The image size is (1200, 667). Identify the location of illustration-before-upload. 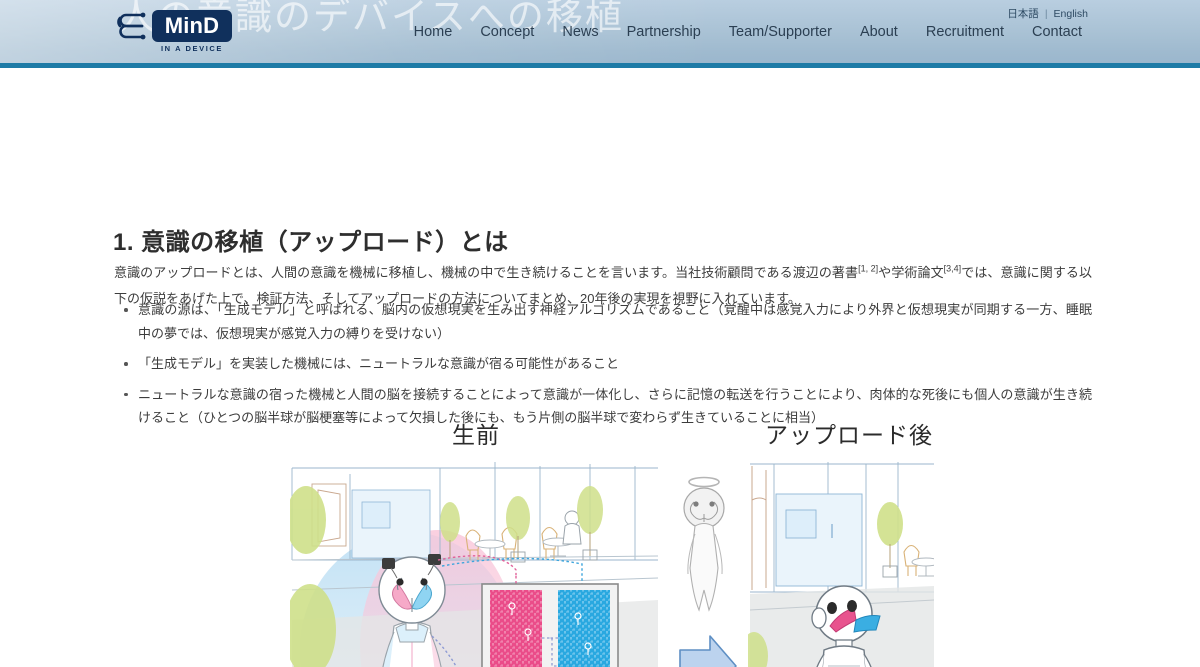
(476, 563).